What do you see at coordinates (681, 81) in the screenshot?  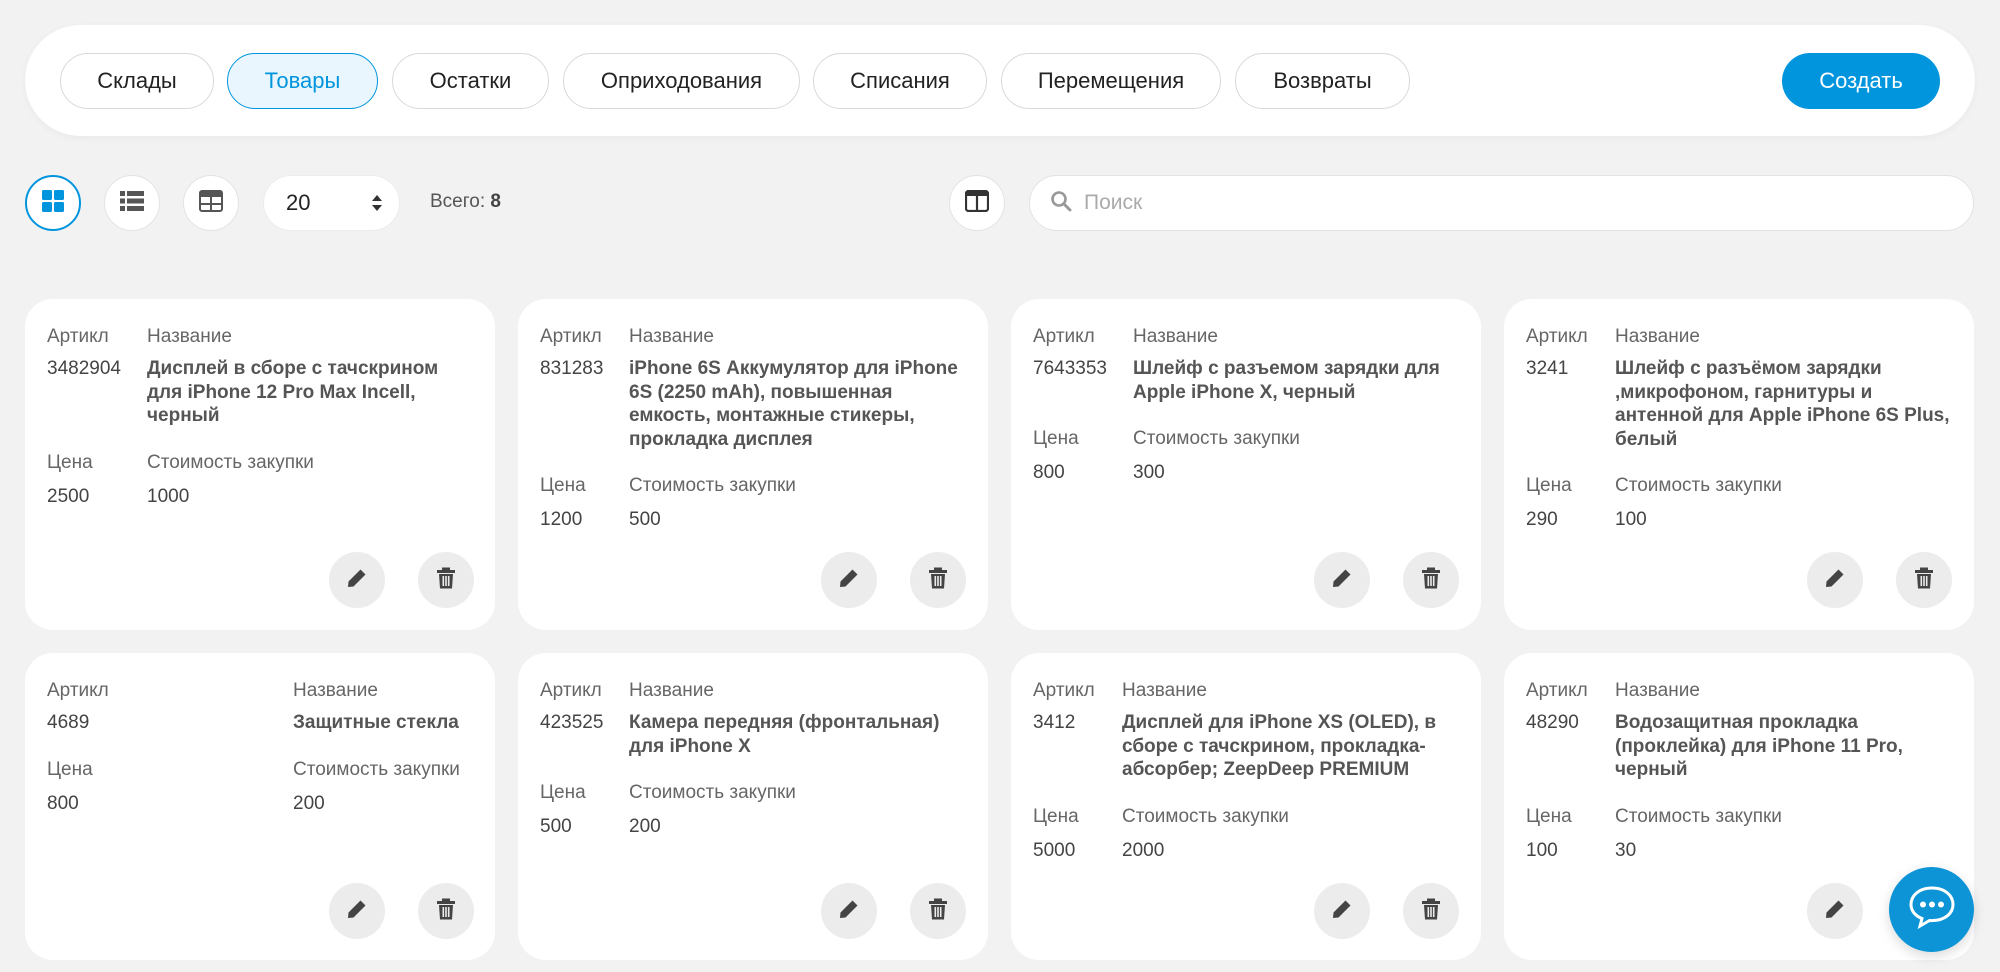 I see `tab-receipts: Оприходования` at bounding box center [681, 81].